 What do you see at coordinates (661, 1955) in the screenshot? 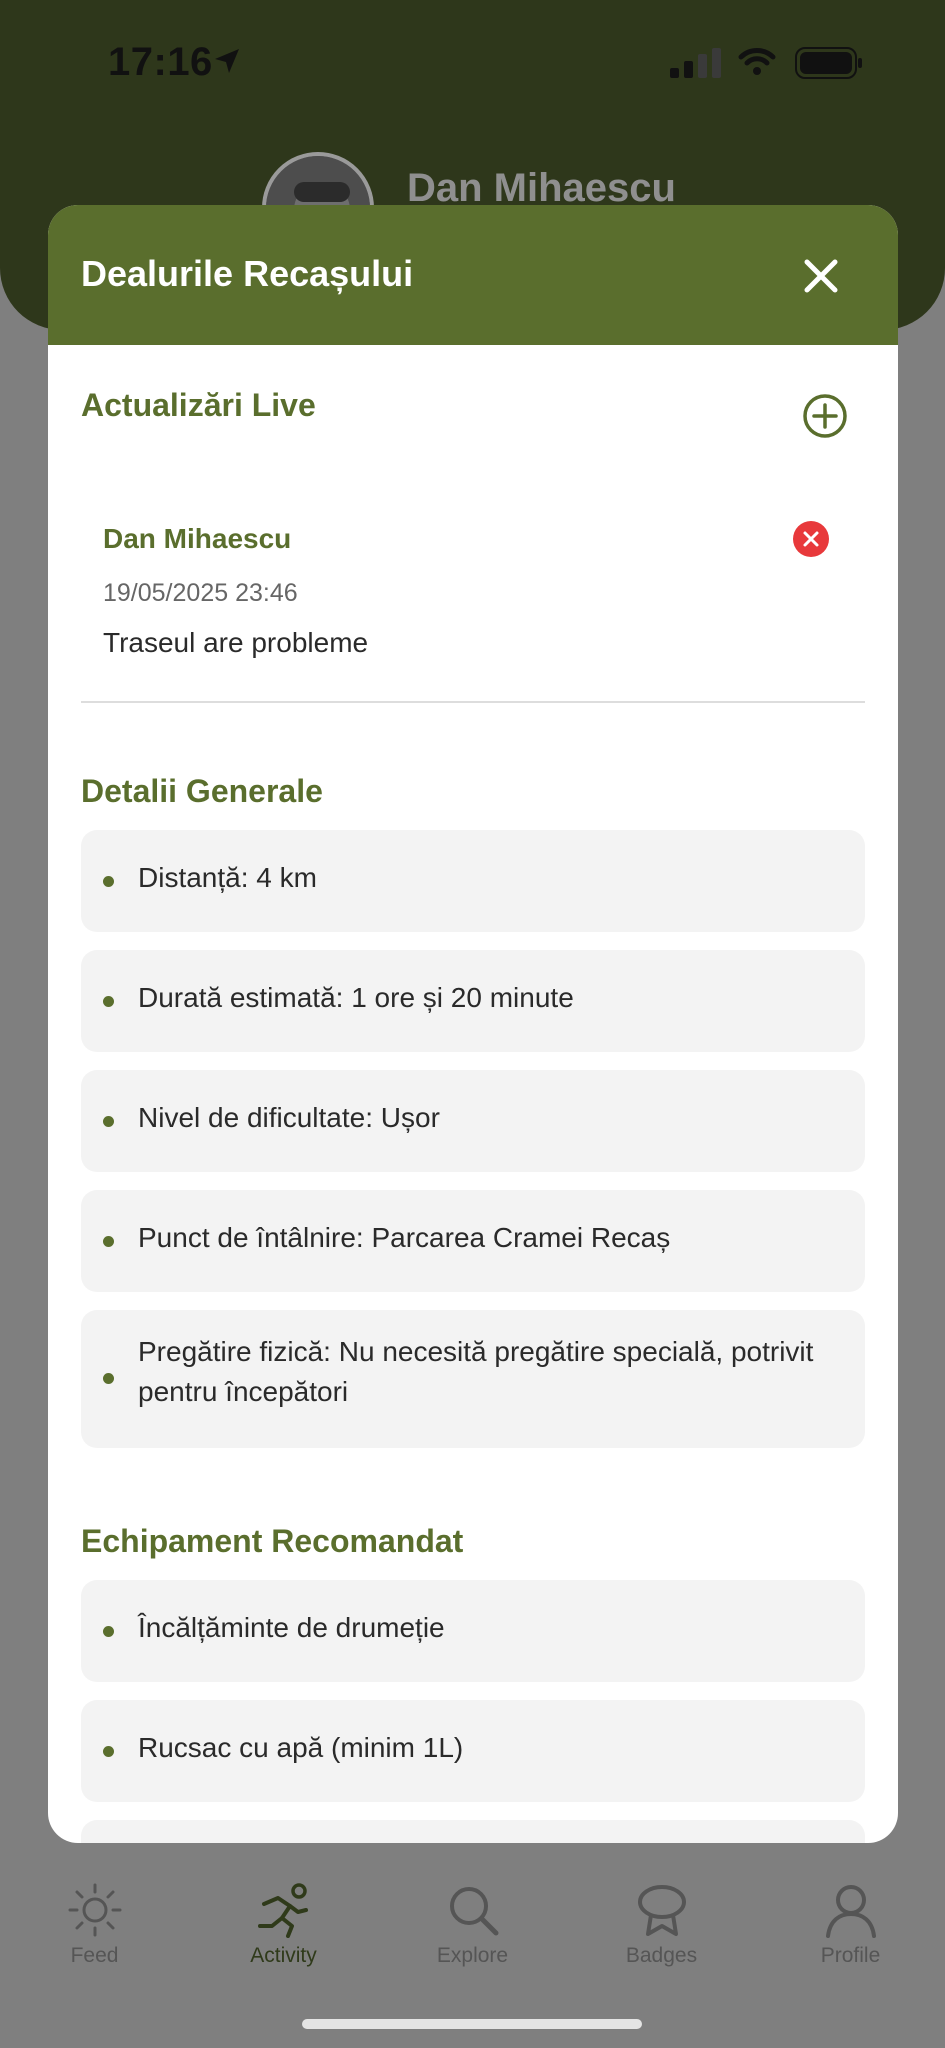
I see `tab-label: Badges` at bounding box center [661, 1955].